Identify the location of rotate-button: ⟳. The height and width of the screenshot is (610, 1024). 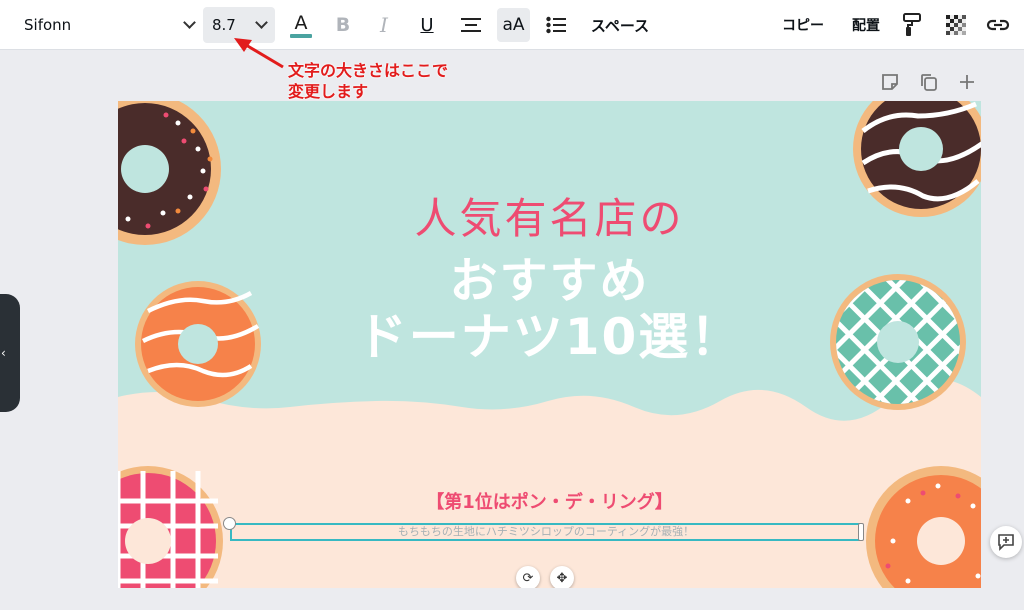
(528, 577).